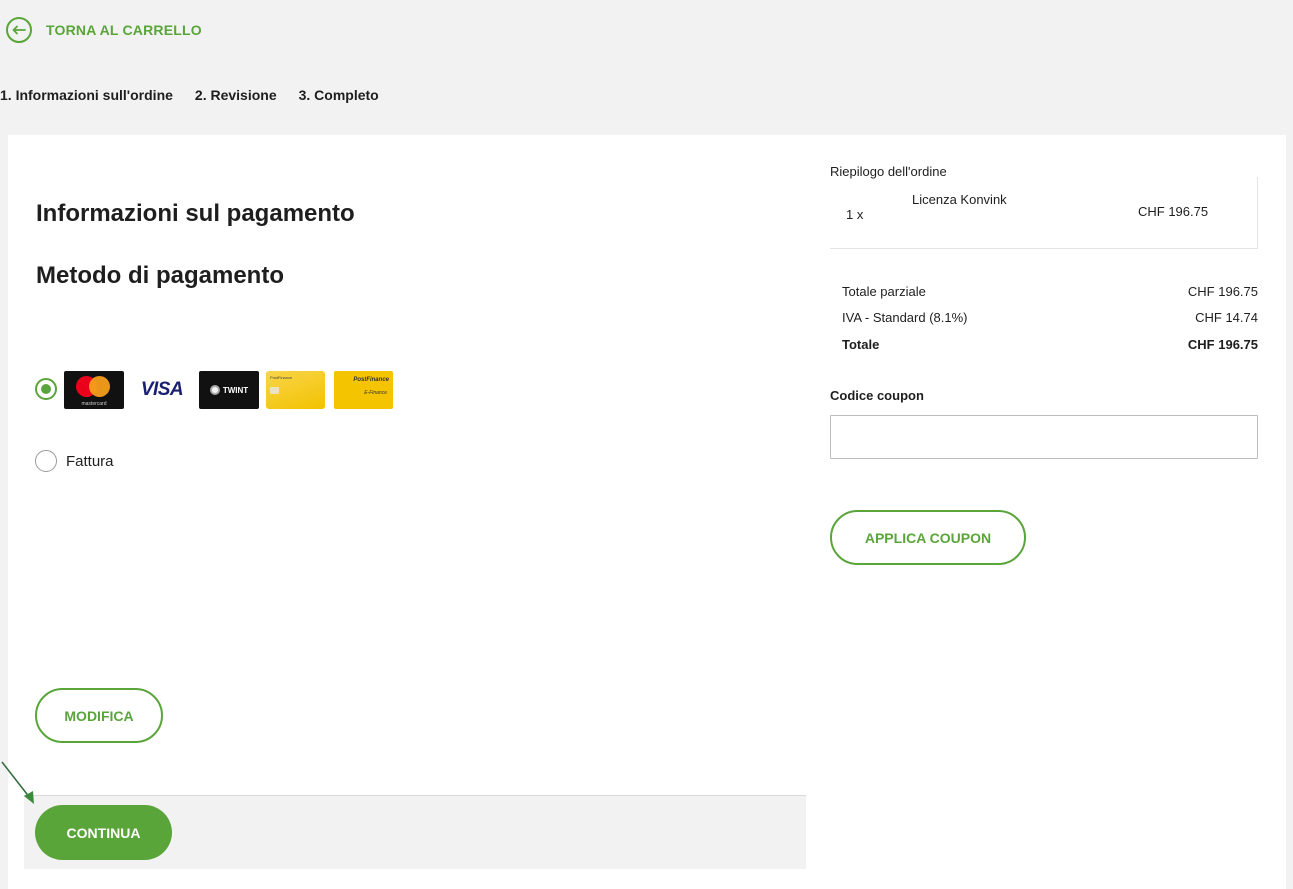 This screenshot has height=889, width=1293. I want to click on item-price: CHF 196.75, so click(1173, 211).